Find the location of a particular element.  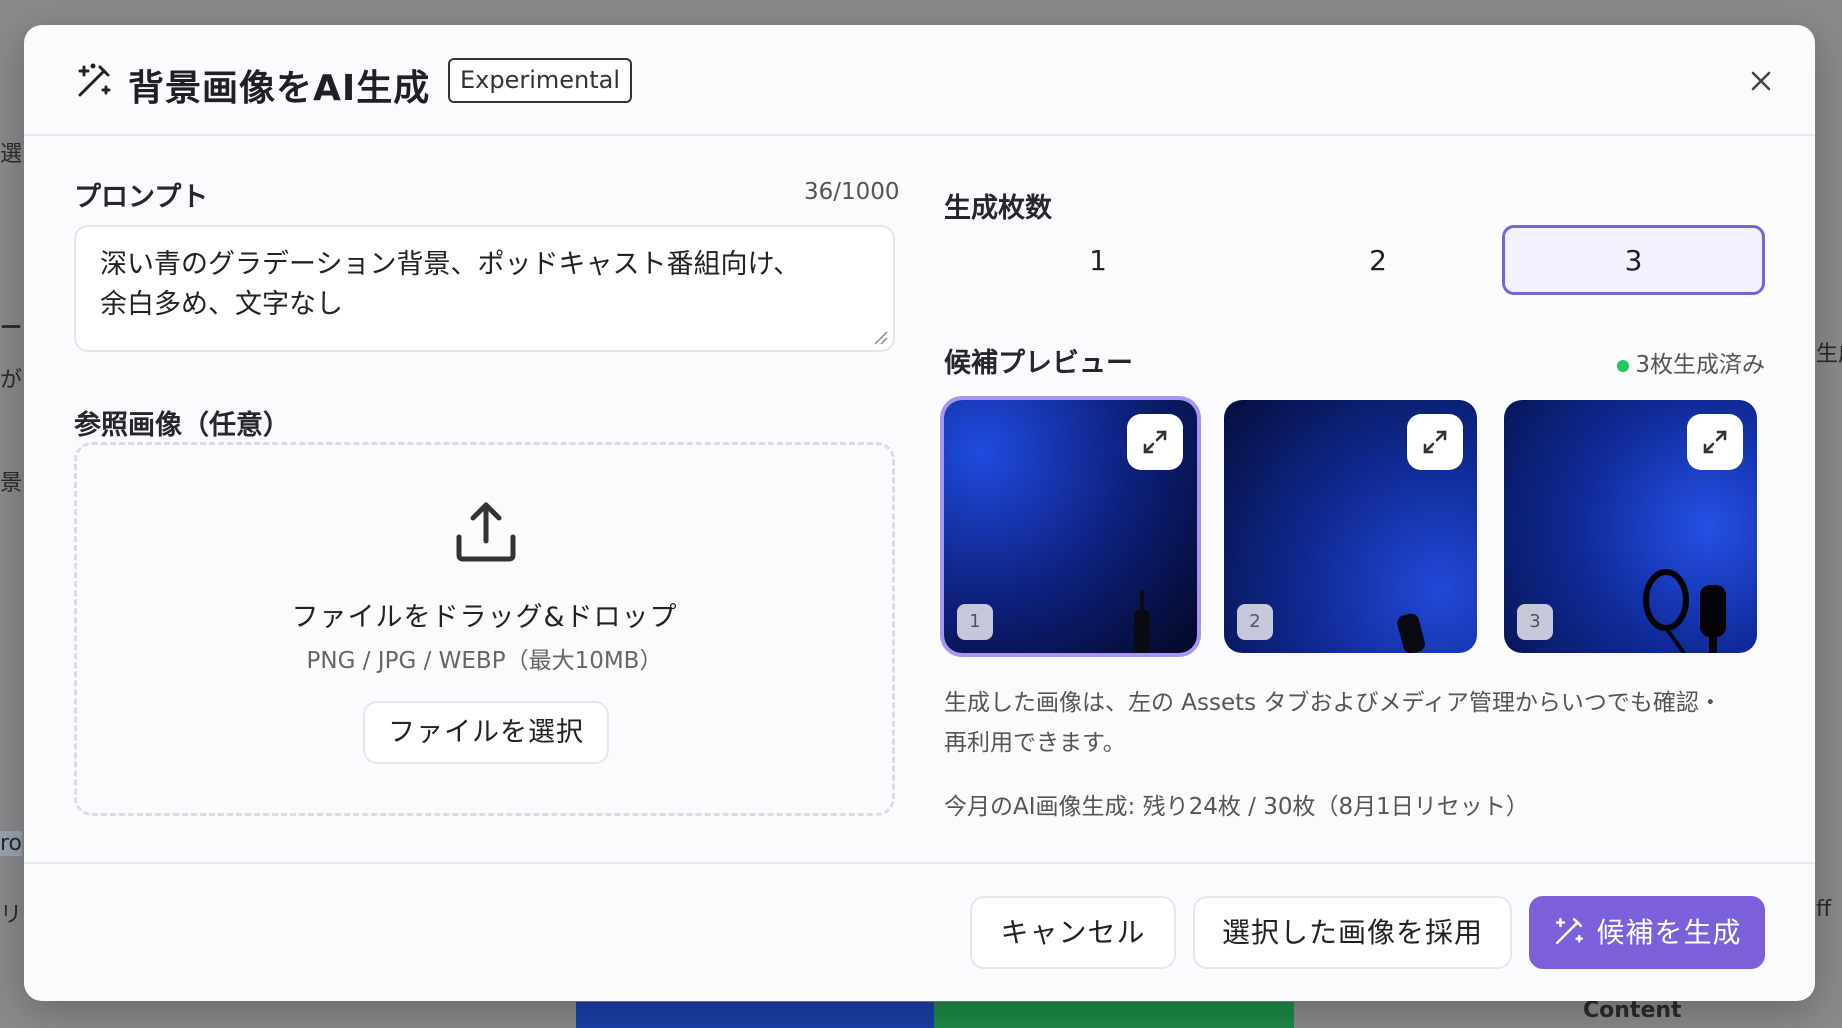

bg-blue-block is located at coordinates (755, 1015).